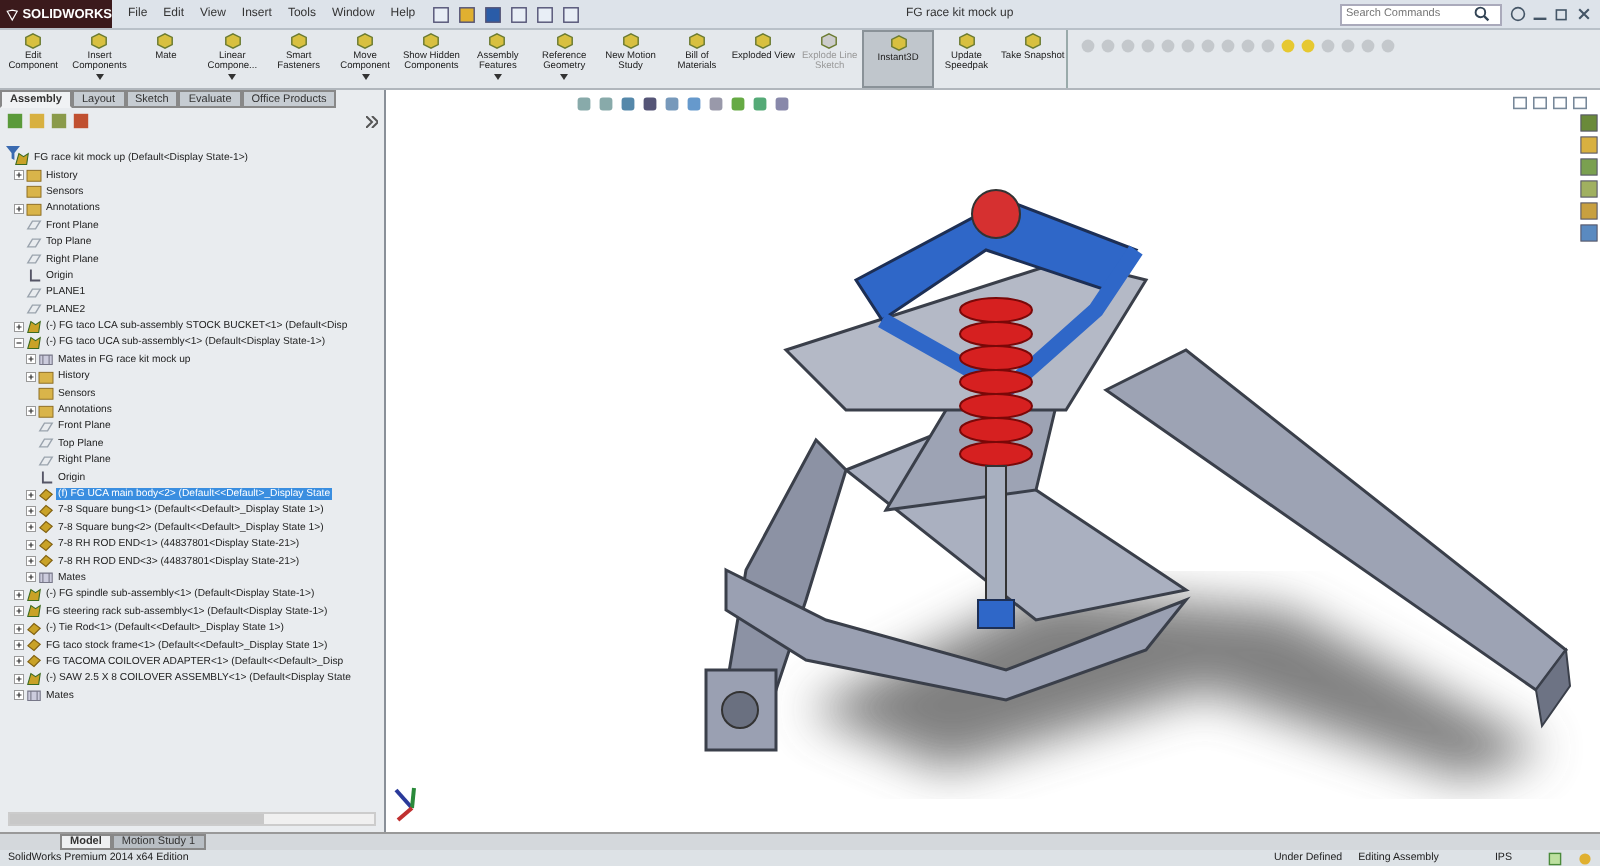 The width and height of the screenshot is (1600, 866). I want to click on search-icon, so click(1482, 14).